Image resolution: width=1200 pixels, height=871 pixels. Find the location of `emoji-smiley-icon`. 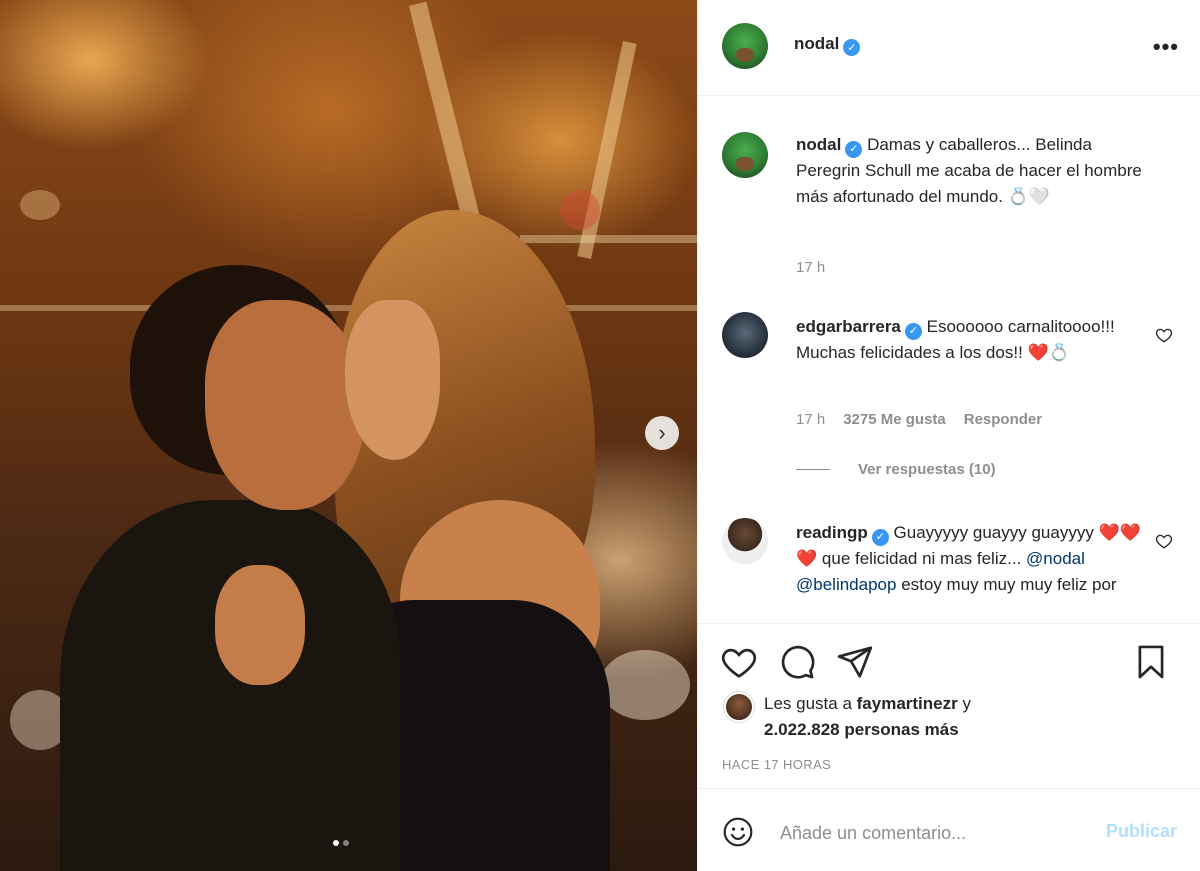

emoji-smiley-icon is located at coordinates (738, 832).